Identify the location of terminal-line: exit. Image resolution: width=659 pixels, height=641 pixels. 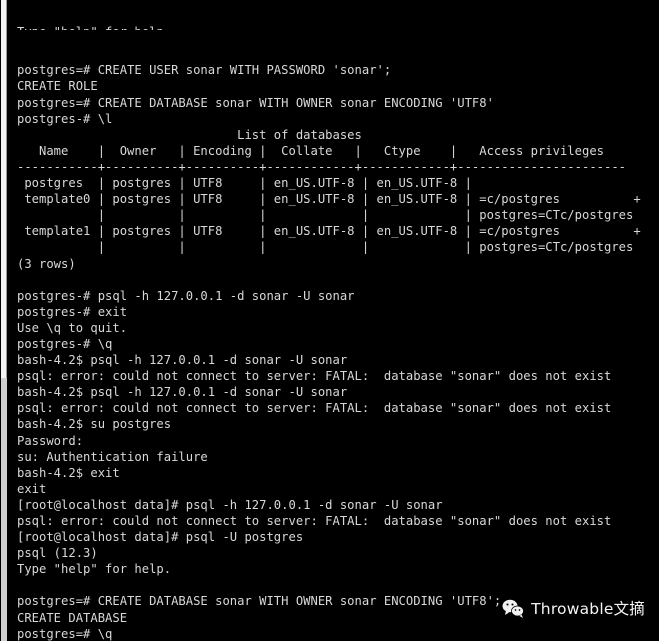
(32, 488).